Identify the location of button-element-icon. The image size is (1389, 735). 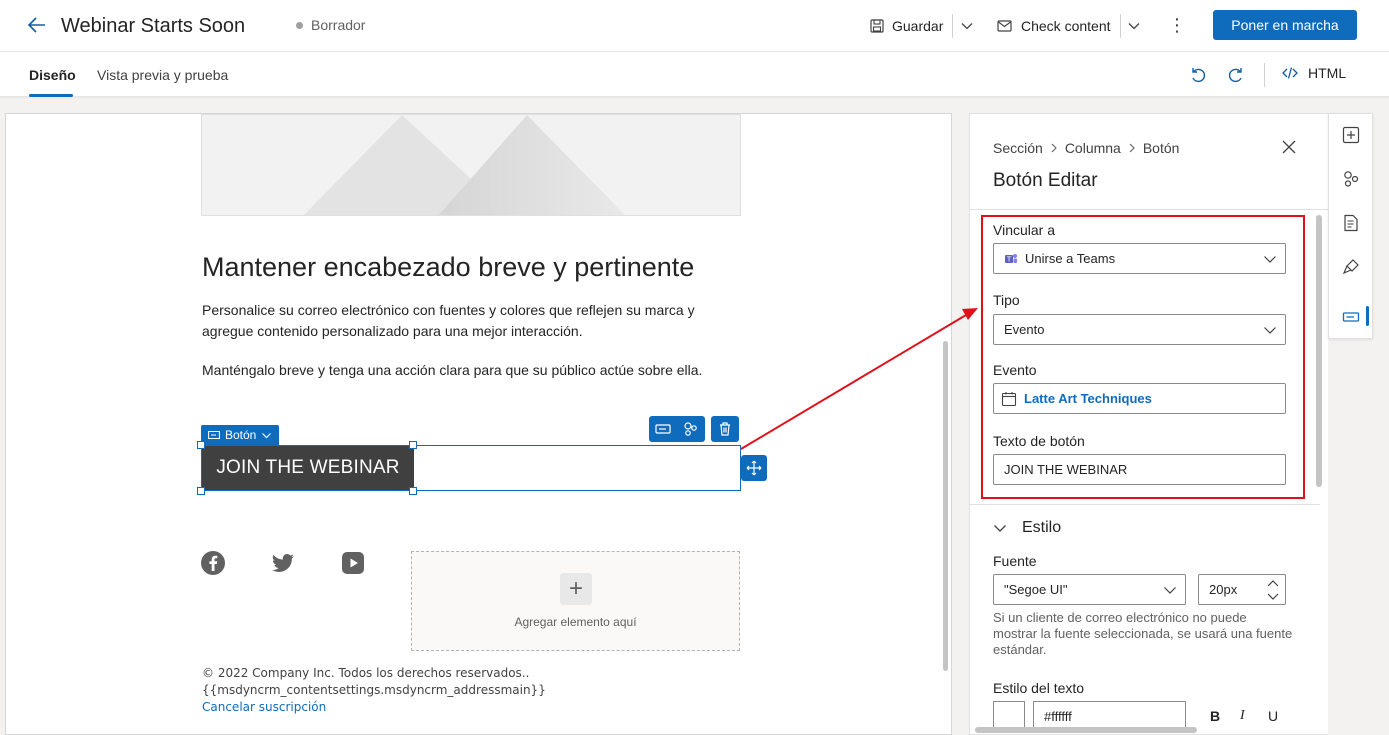
(214, 435).